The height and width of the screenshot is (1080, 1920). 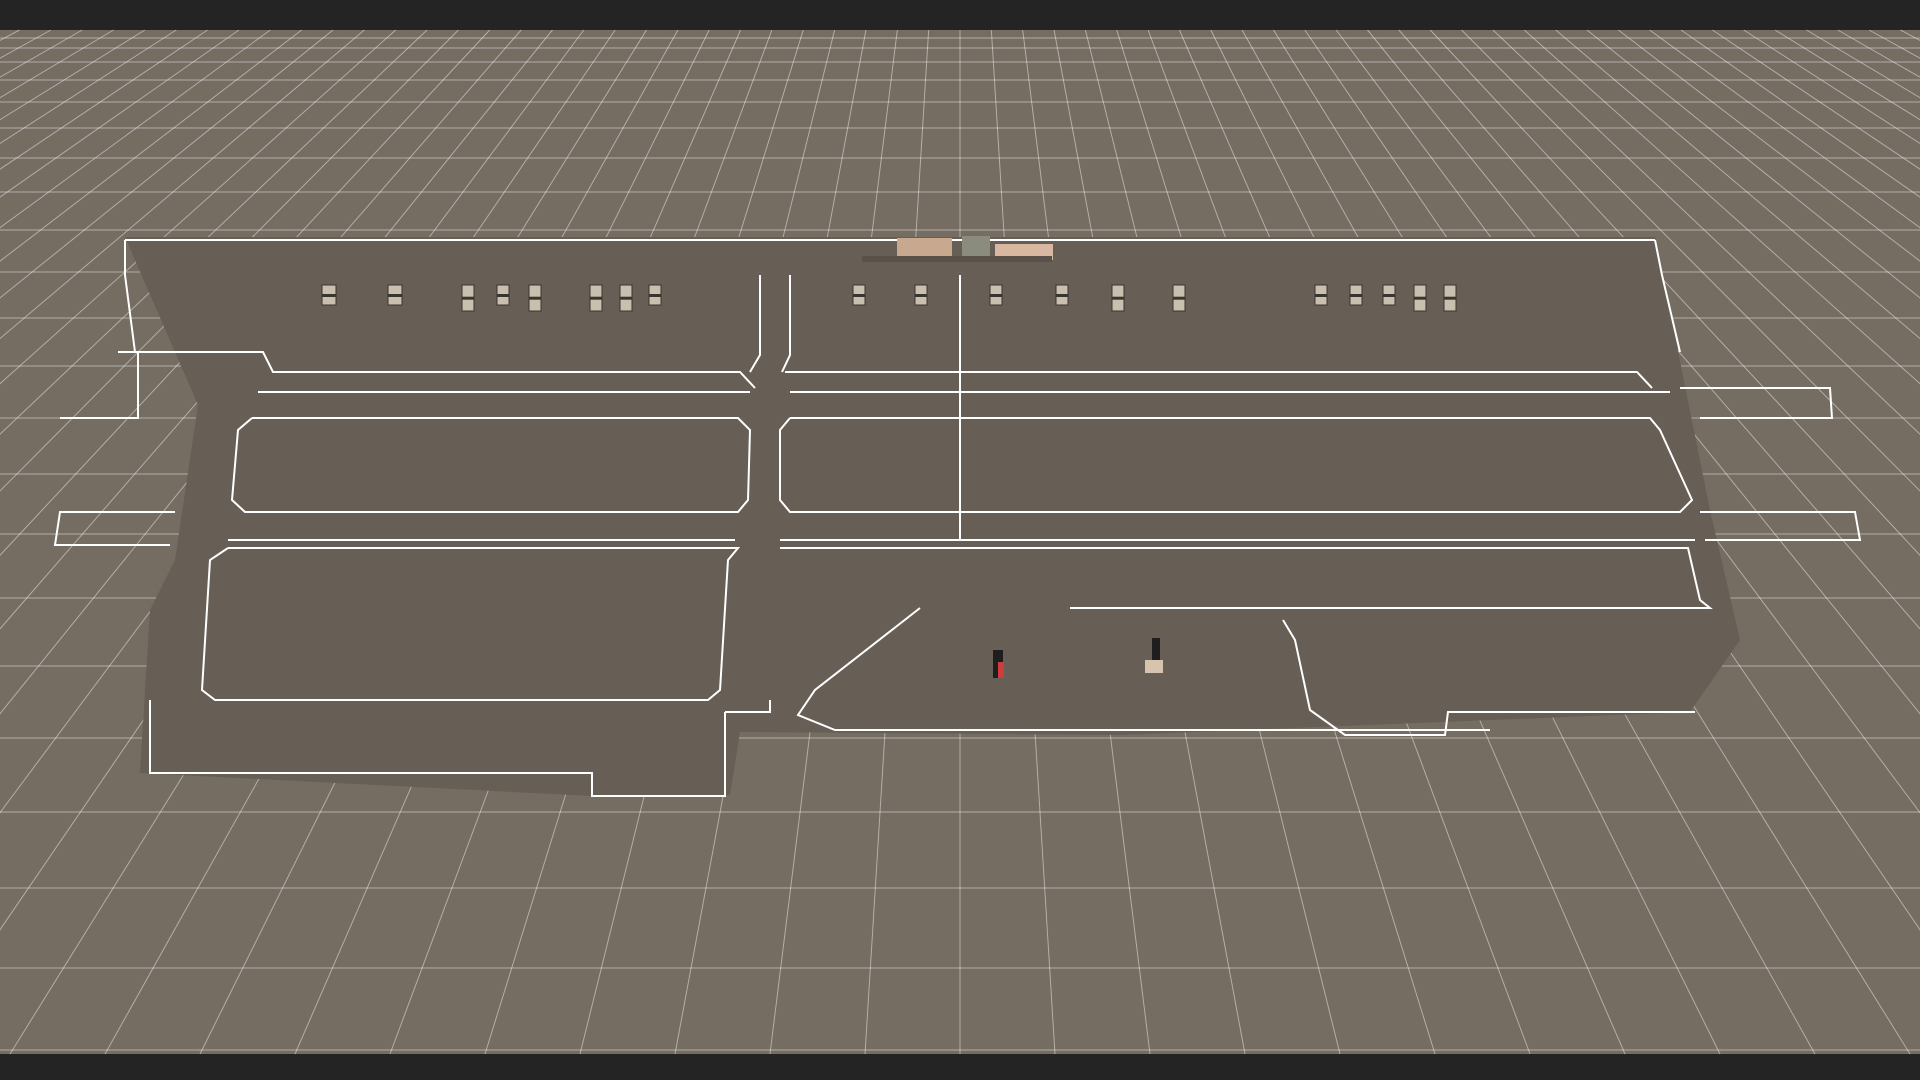 I want to click on marker-robot-left, so click(x=998, y=664).